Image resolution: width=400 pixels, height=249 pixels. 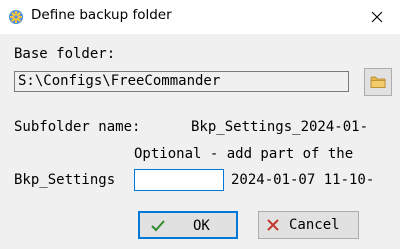 What do you see at coordinates (244, 154) in the screenshot?
I see `optional-hint: Optional - add part of the` at bounding box center [244, 154].